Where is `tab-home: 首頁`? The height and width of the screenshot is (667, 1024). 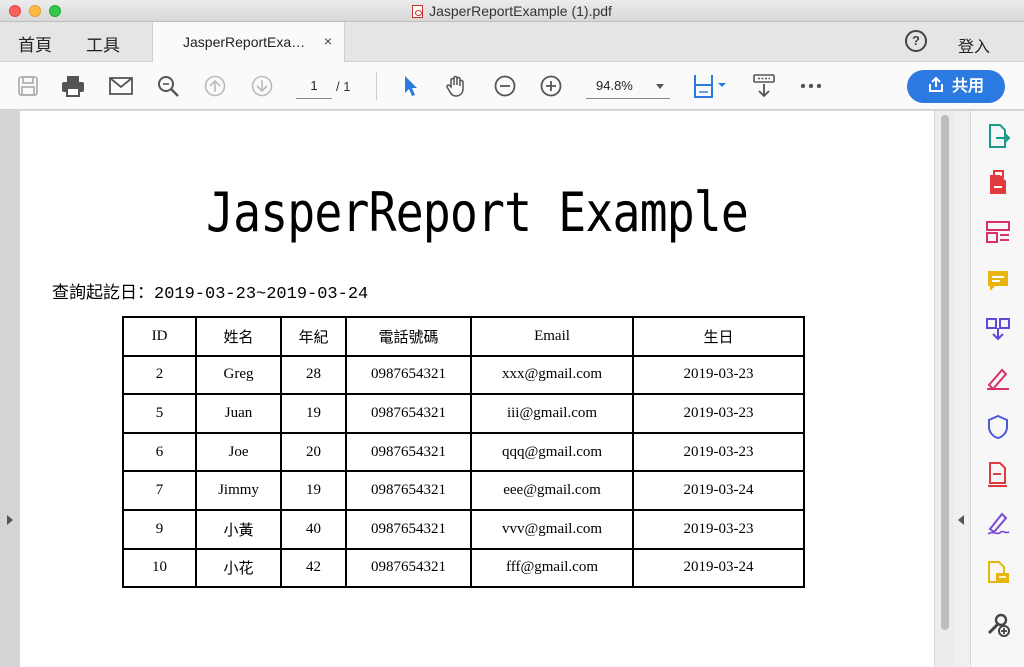
tab-home: 首頁 is located at coordinates (35, 43).